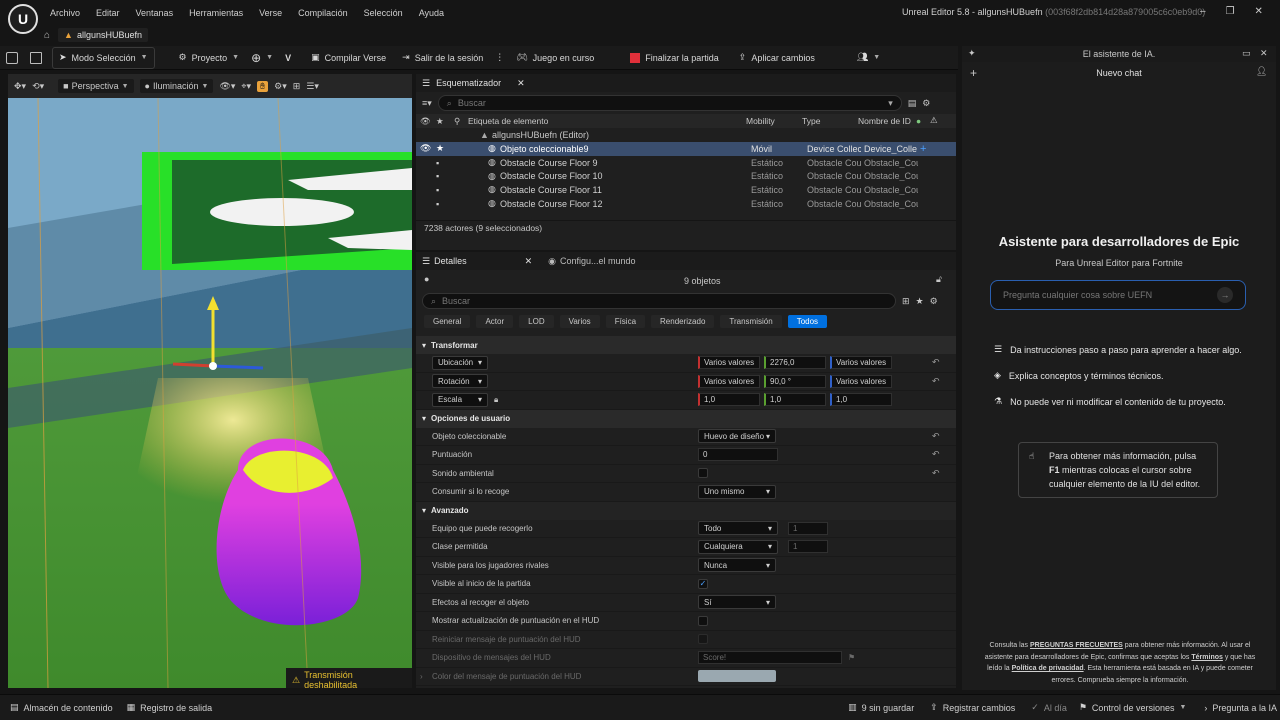 The width and height of the screenshot is (1280, 720). What do you see at coordinates (1133, 707) in the screenshot?
I see `version-control-button: ⚑ Control de versiones ▼` at bounding box center [1133, 707].